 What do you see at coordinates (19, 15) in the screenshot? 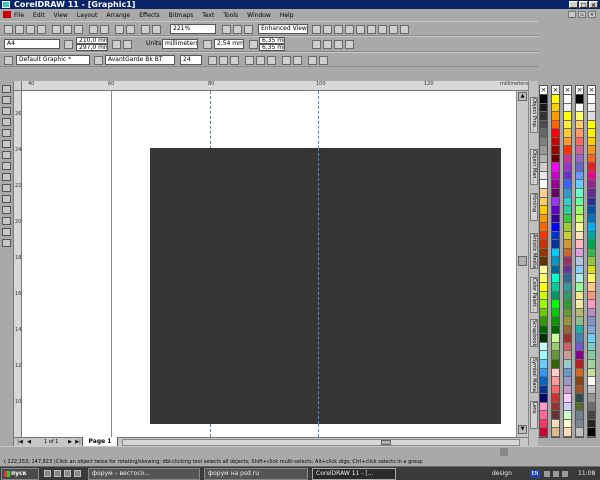
I see `menu-file: File` at bounding box center [19, 15].